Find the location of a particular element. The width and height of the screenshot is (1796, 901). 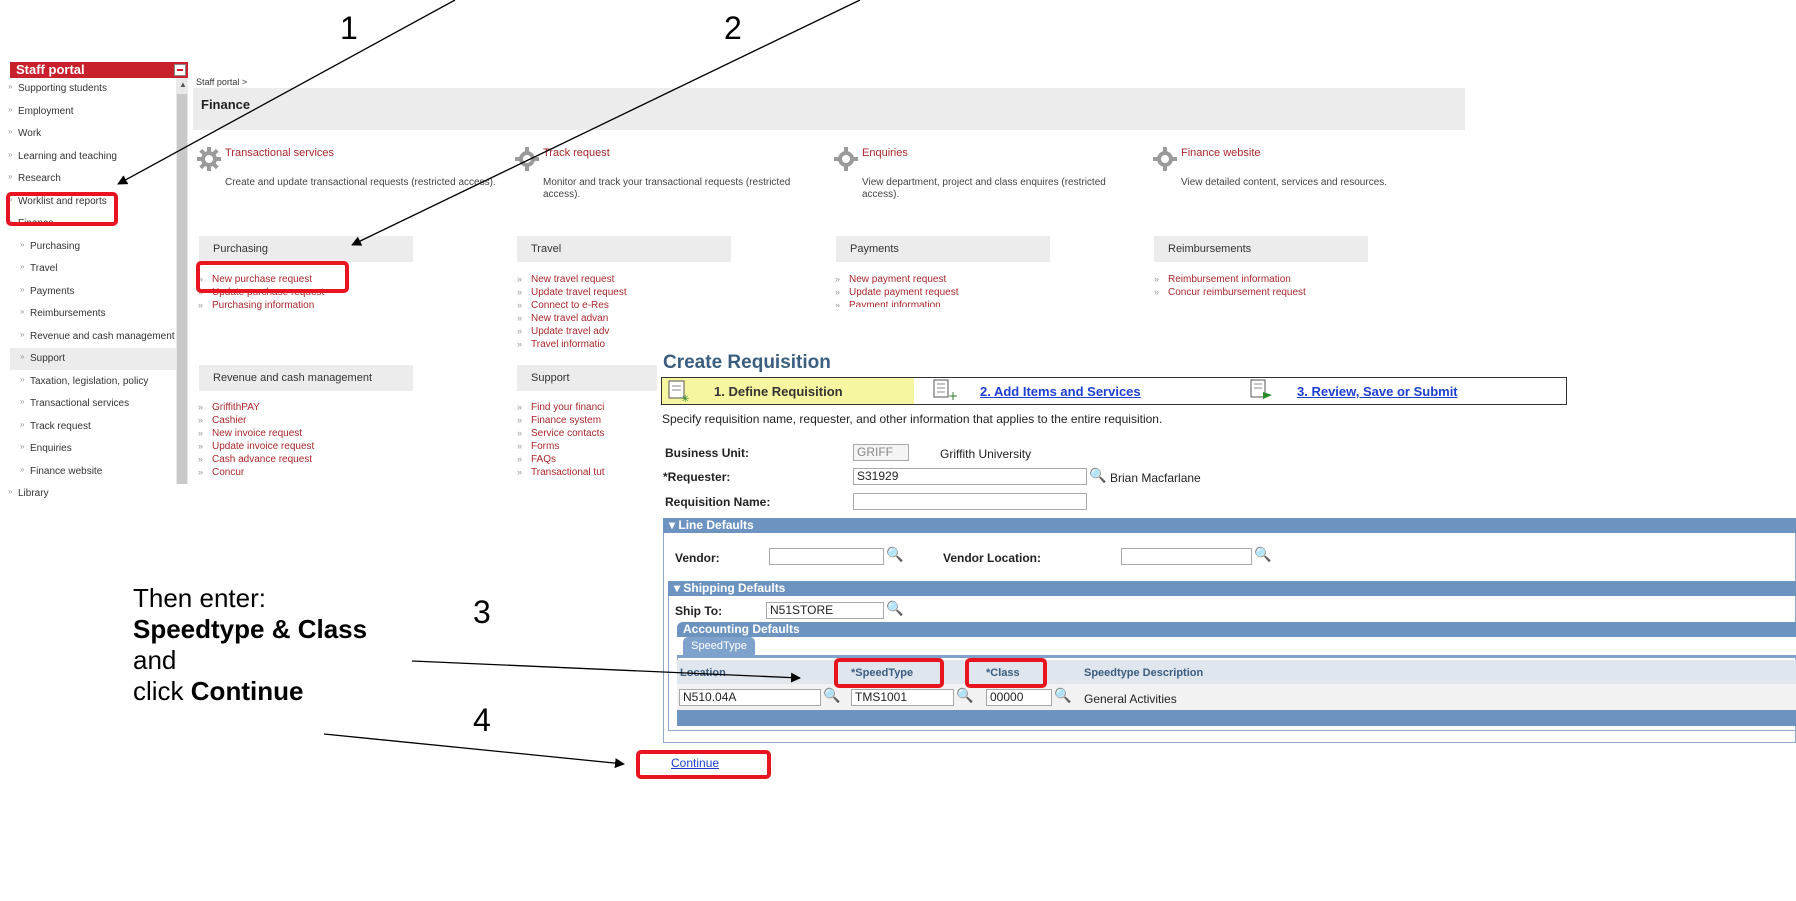

note-line-2: Speedtype & Class is located at coordinates (250, 629).